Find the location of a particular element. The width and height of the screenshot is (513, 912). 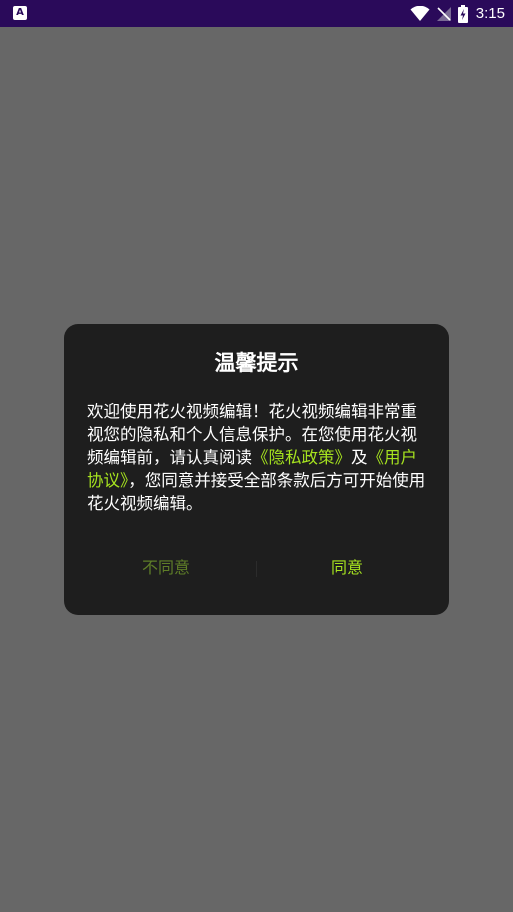

status-time: 3:15 is located at coordinates (490, 13).